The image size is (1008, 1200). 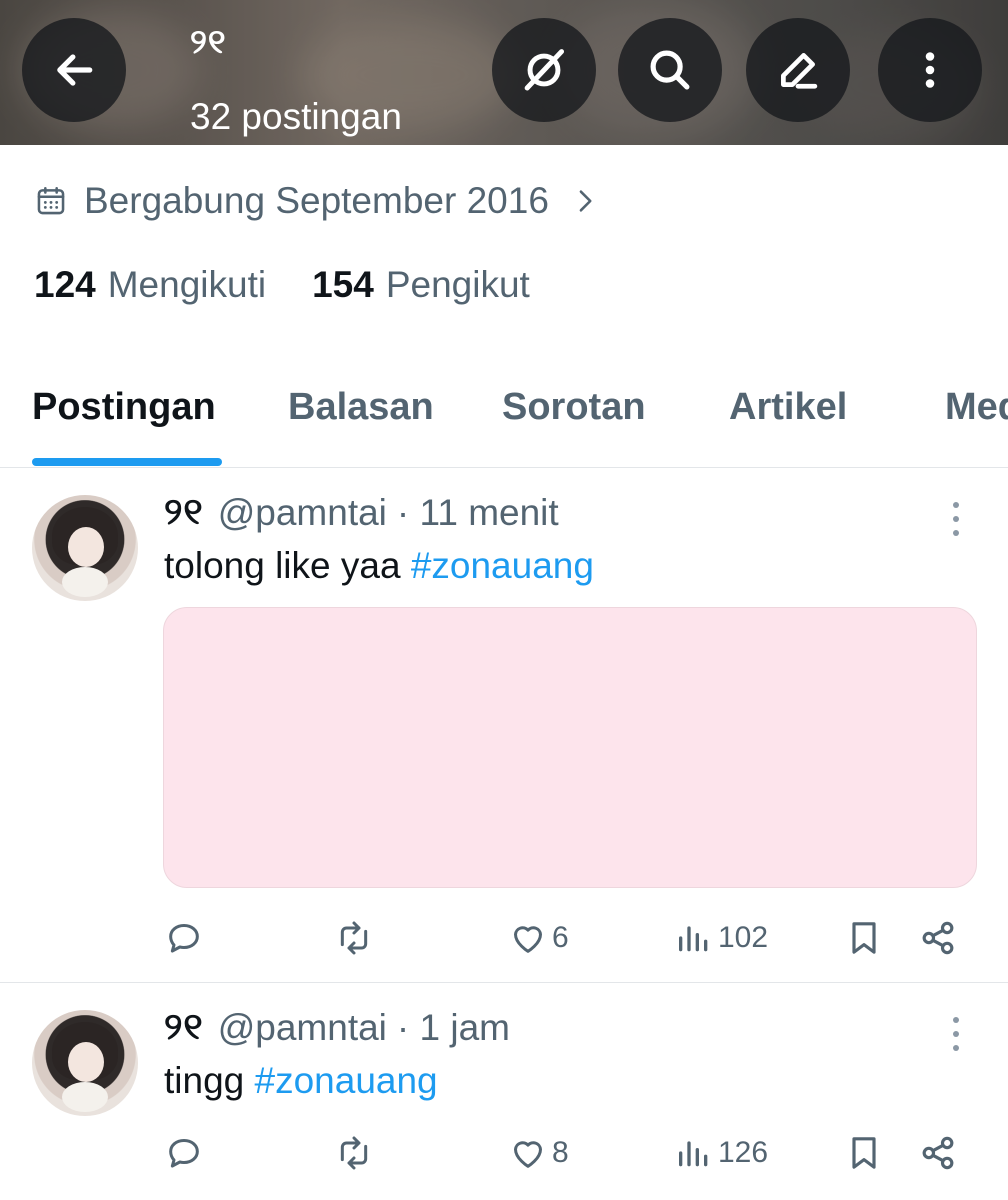 I want to click on followers-link: 154 Pengikut, so click(x=421, y=285).